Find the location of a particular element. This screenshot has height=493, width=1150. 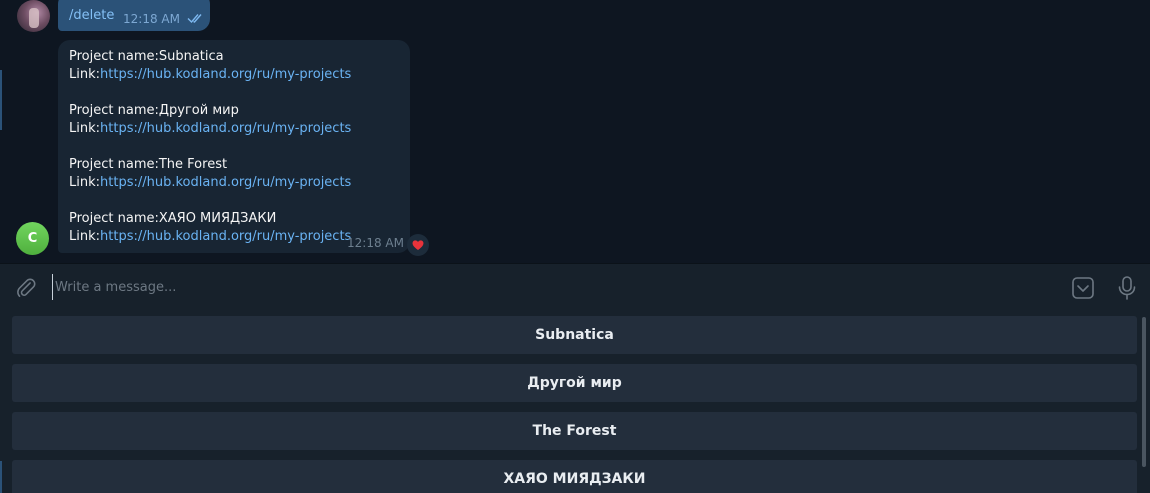

keyboard-button-drugoy-mir: Другой мир is located at coordinates (574, 383).